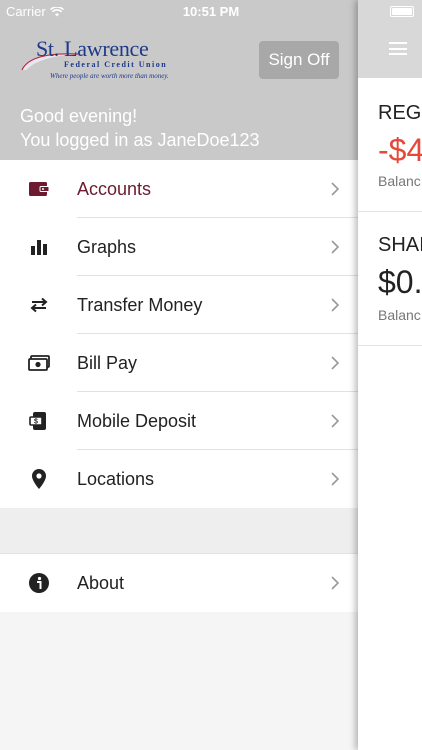 This screenshot has width=422, height=750. What do you see at coordinates (299, 60) in the screenshot?
I see `sign-off-button: Sign Off` at bounding box center [299, 60].